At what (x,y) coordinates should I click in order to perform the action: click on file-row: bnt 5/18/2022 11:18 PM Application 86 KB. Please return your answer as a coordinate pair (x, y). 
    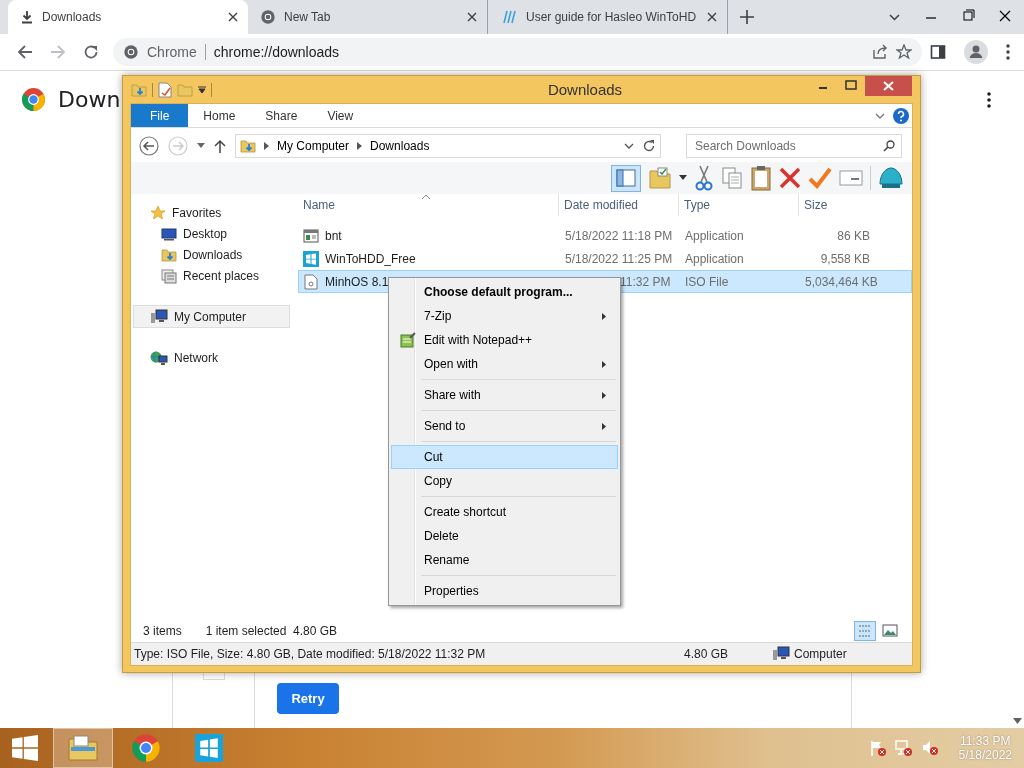
    Looking at the image, I should click on (605, 235).